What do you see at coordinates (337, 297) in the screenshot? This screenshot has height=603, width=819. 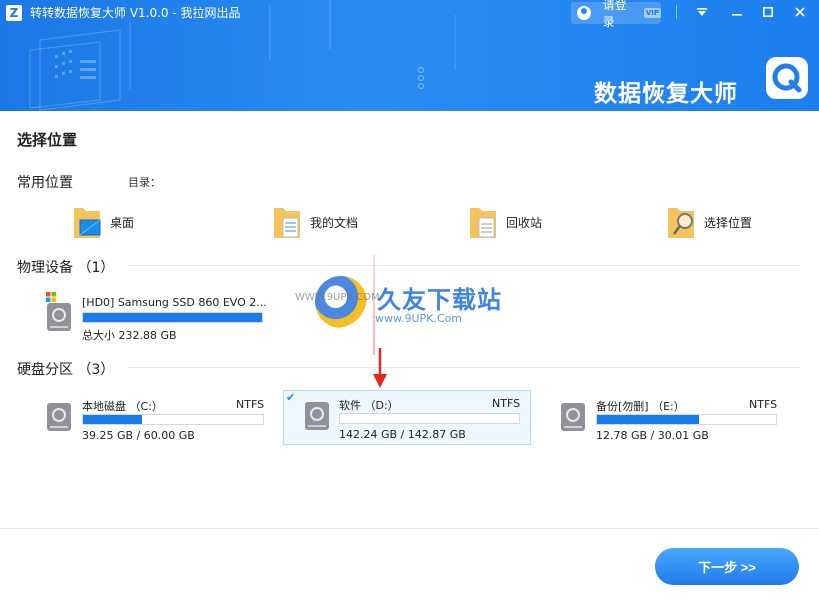 I see `watermark-left-text: WWW.9UPK.COM` at bounding box center [337, 297].